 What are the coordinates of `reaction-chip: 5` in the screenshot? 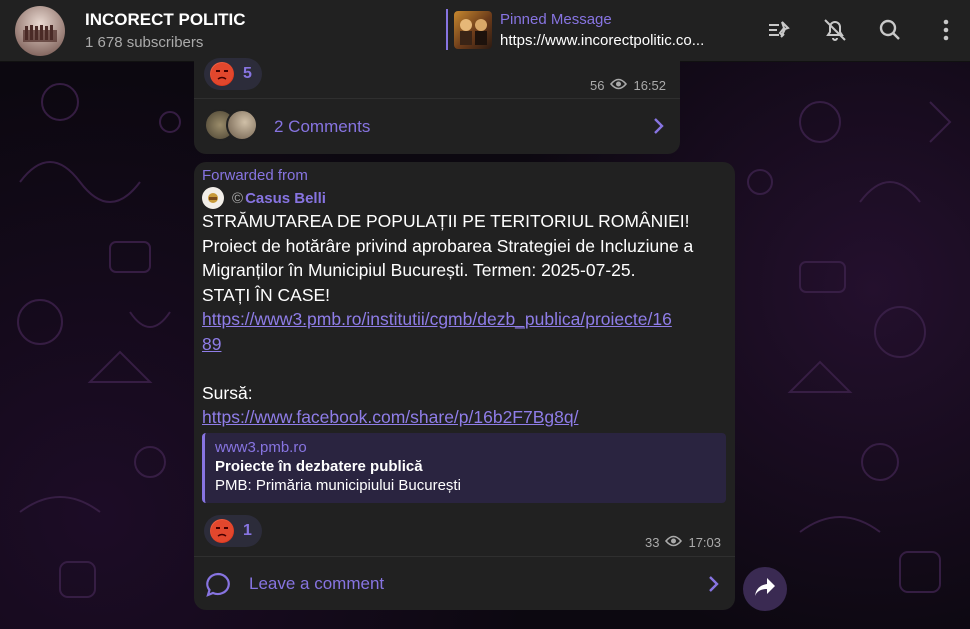 It's located at (233, 74).